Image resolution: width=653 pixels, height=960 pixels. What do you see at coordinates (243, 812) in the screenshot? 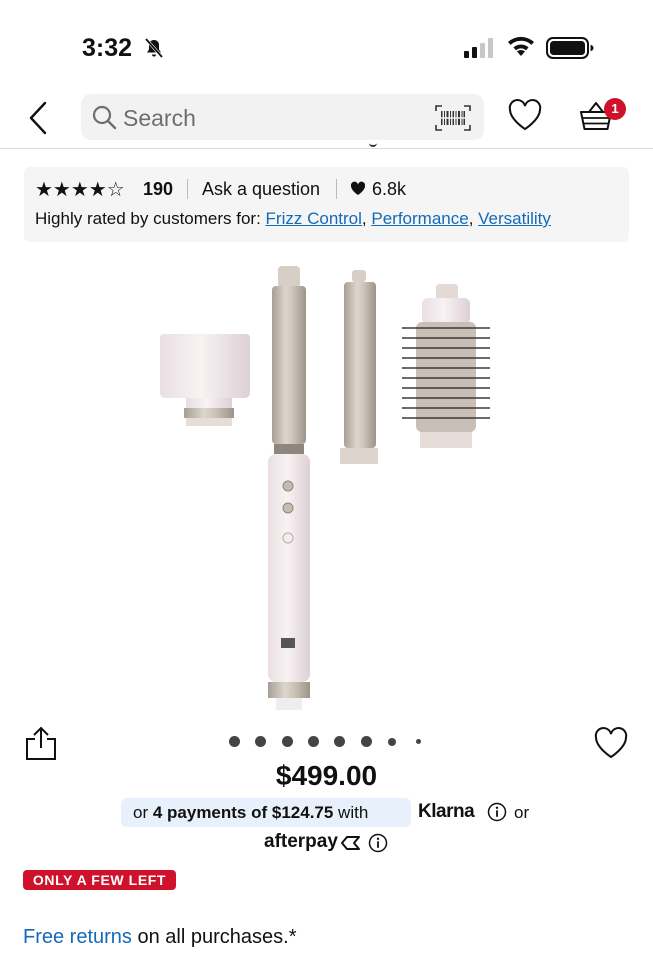
I see `installment-amount: 4 payments of $124.75` at bounding box center [243, 812].